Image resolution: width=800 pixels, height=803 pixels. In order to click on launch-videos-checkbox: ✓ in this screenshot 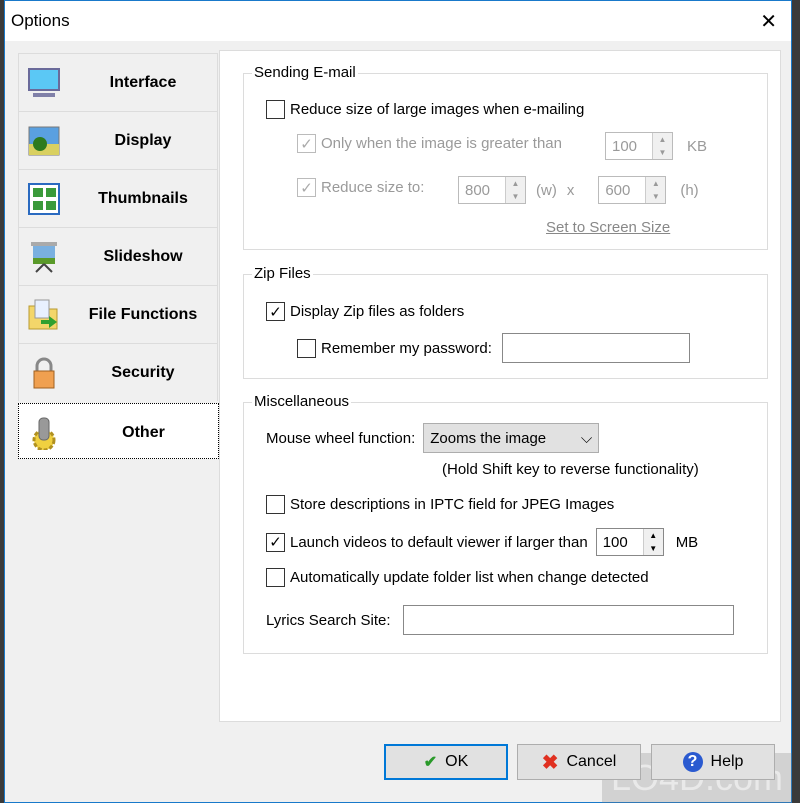, I will do `click(275, 542)`.